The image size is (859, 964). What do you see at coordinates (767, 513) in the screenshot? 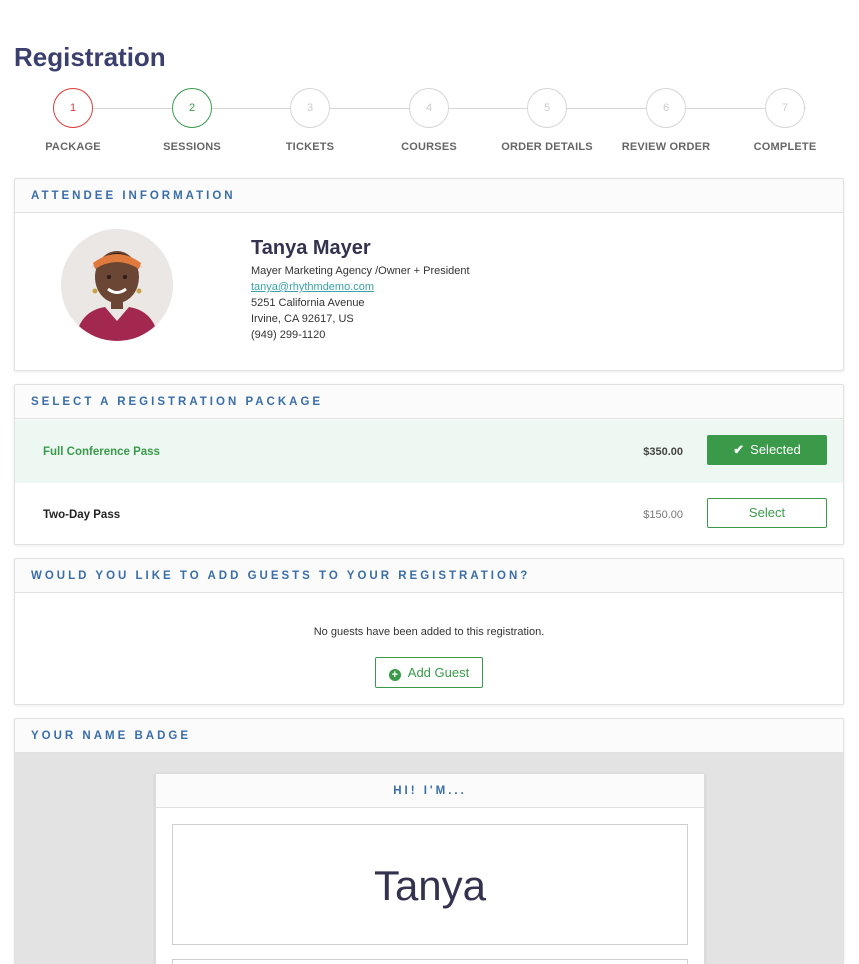
I see `package-select-button: Select` at bounding box center [767, 513].